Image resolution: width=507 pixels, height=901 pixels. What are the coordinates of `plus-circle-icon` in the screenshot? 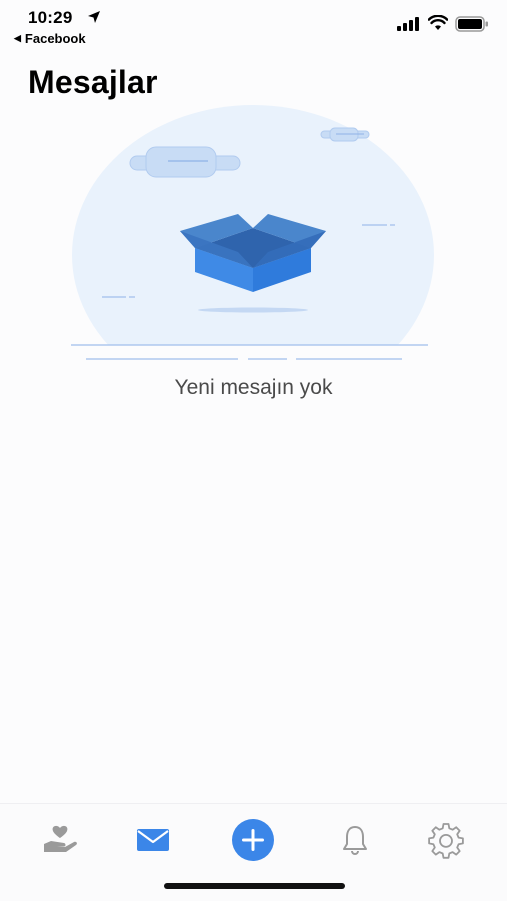 It's located at (253, 840).